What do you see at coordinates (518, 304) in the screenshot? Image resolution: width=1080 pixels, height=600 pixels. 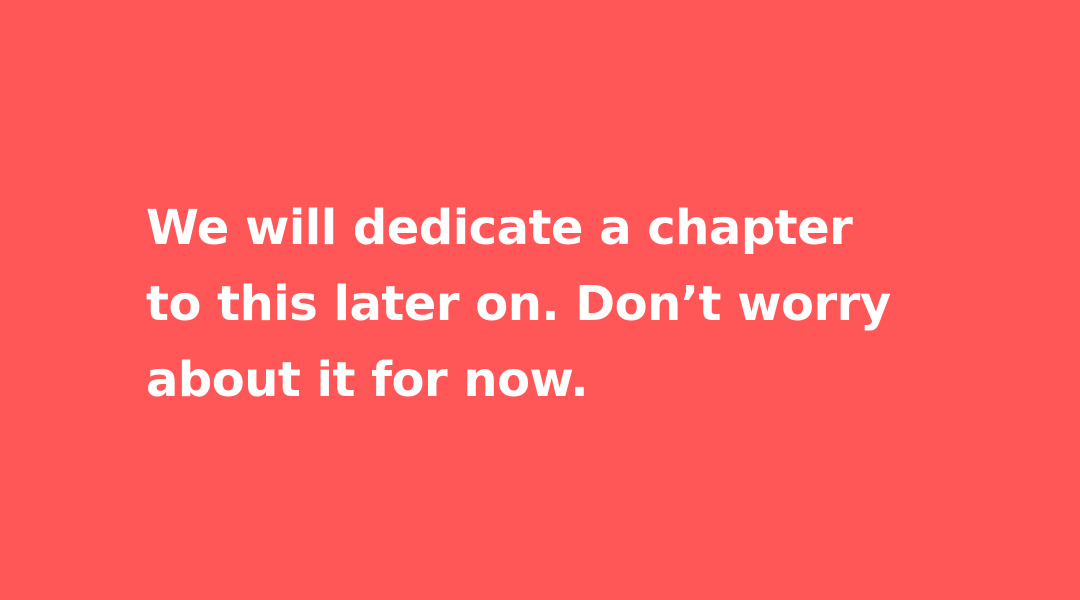 I see `message-line-2: to this later on. Don’t worry` at bounding box center [518, 304].